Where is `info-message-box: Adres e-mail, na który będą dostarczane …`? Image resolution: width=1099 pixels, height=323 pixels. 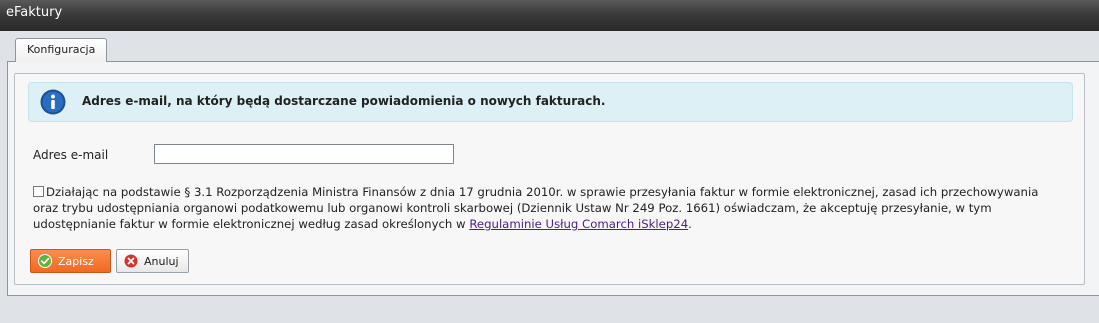 info-message-box: Adres e-mail, na który będą dostarczane … is located at coordinates (550, 102).